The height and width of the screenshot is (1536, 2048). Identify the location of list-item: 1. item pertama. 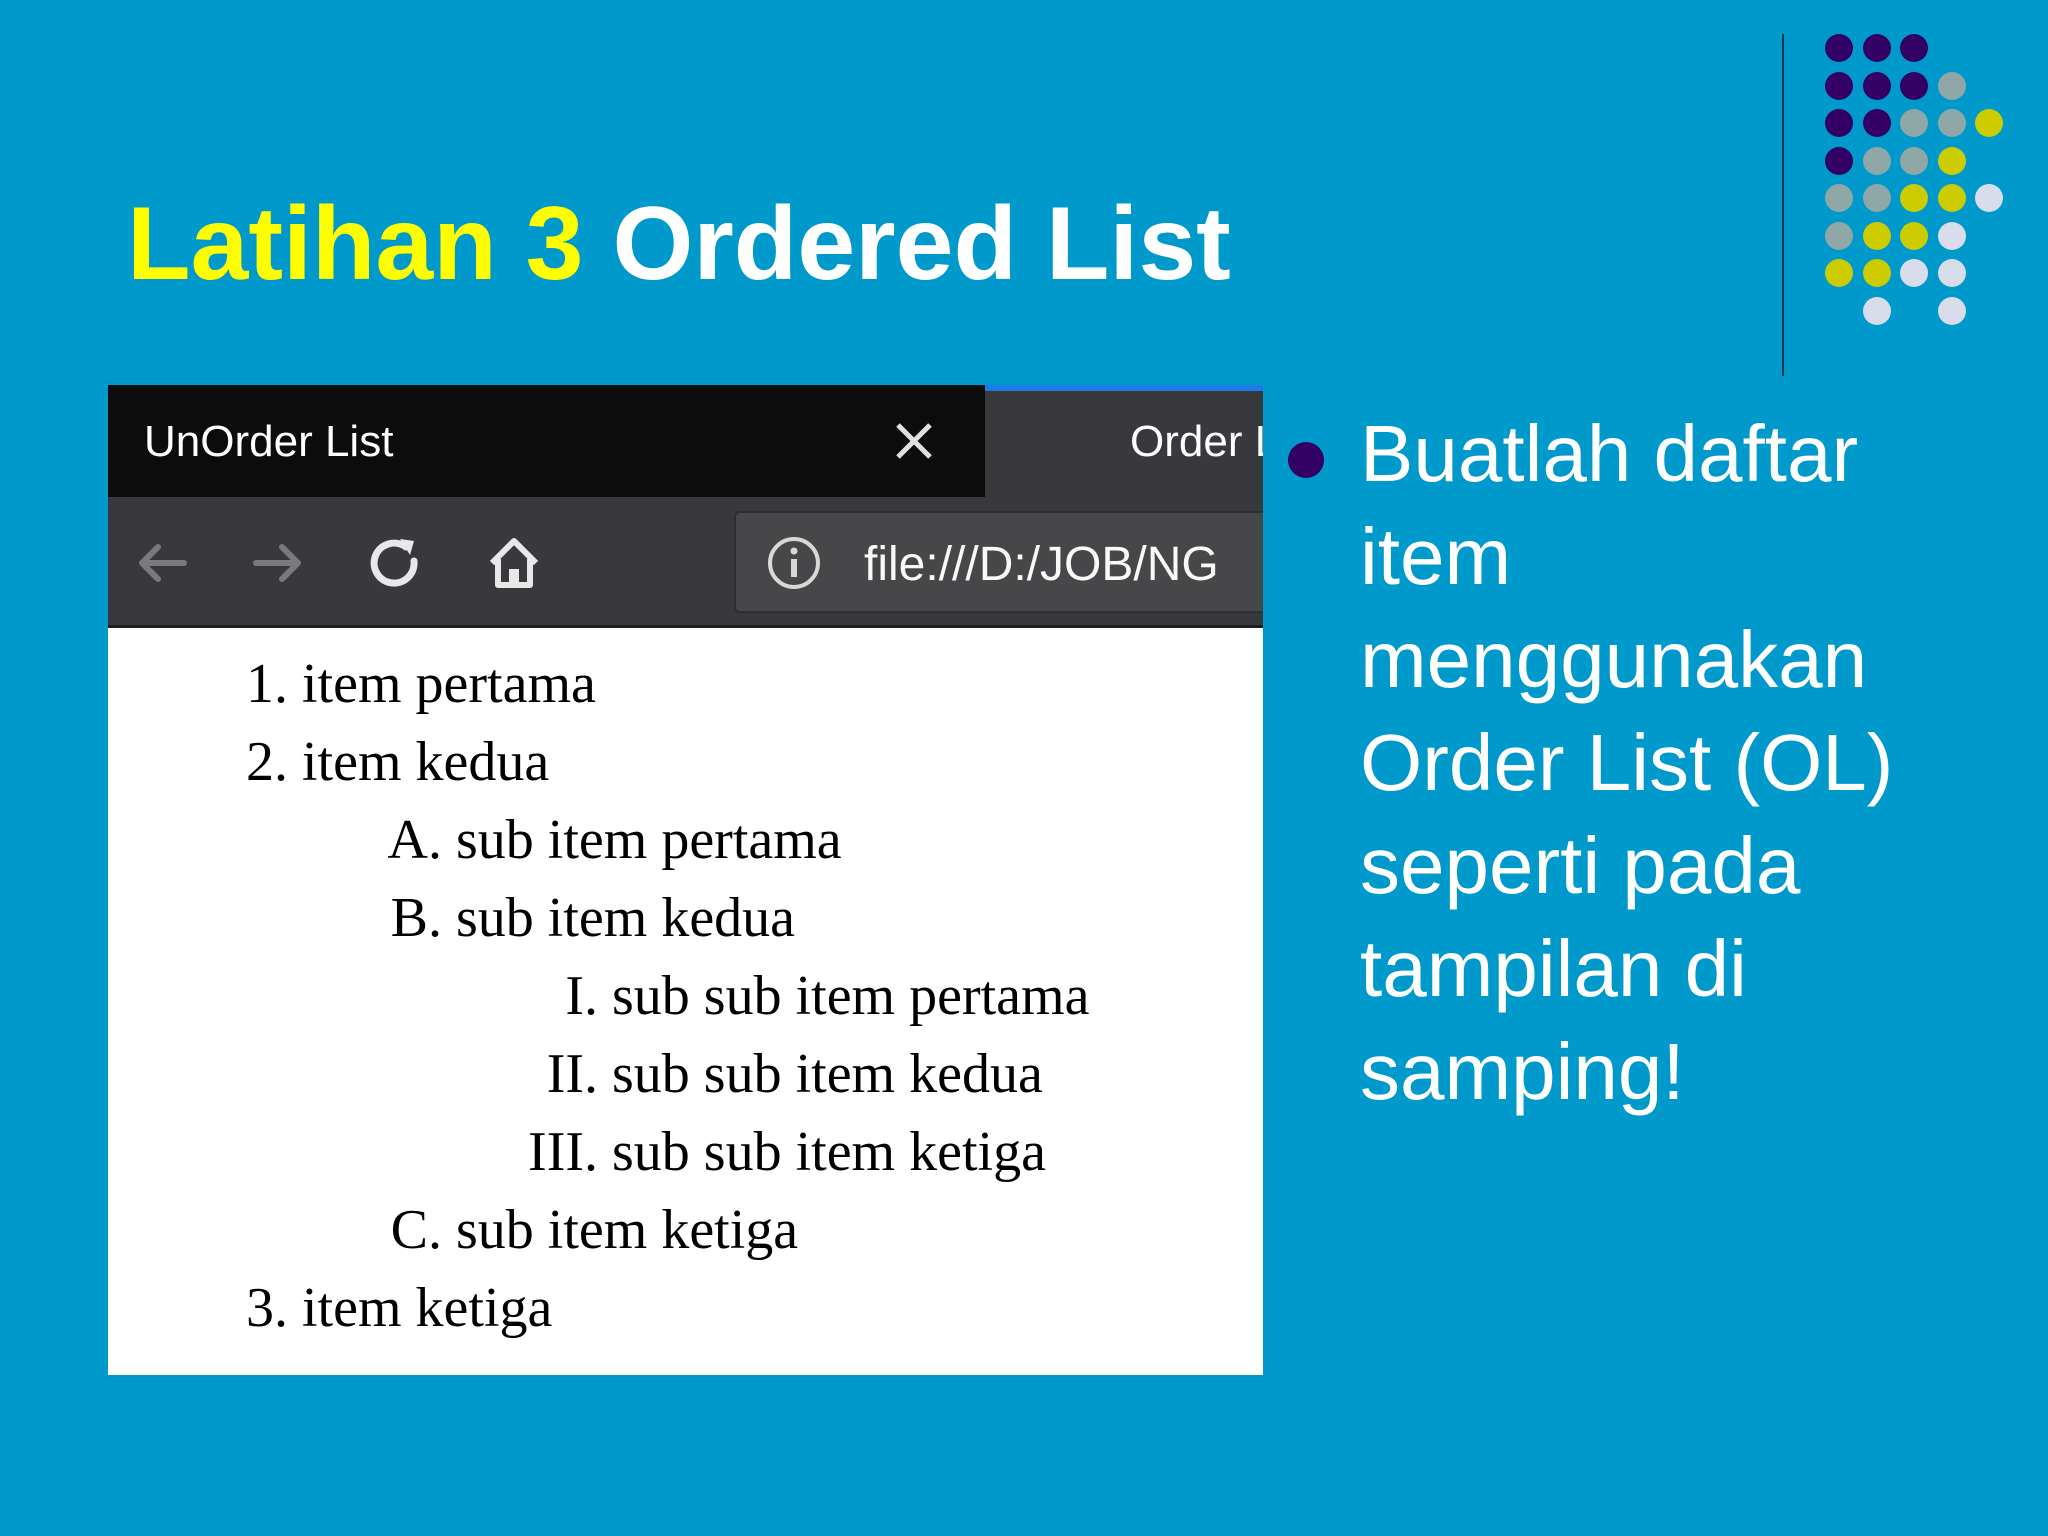
(421, 684).